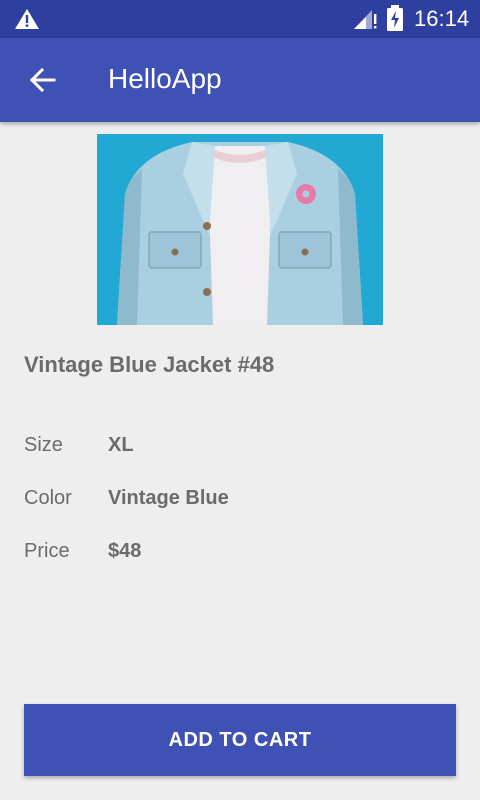  What do you see at coordinates (165, 78) in the screenshot?
I see `app-title: HelloApp` at bounding box center [165, 78].